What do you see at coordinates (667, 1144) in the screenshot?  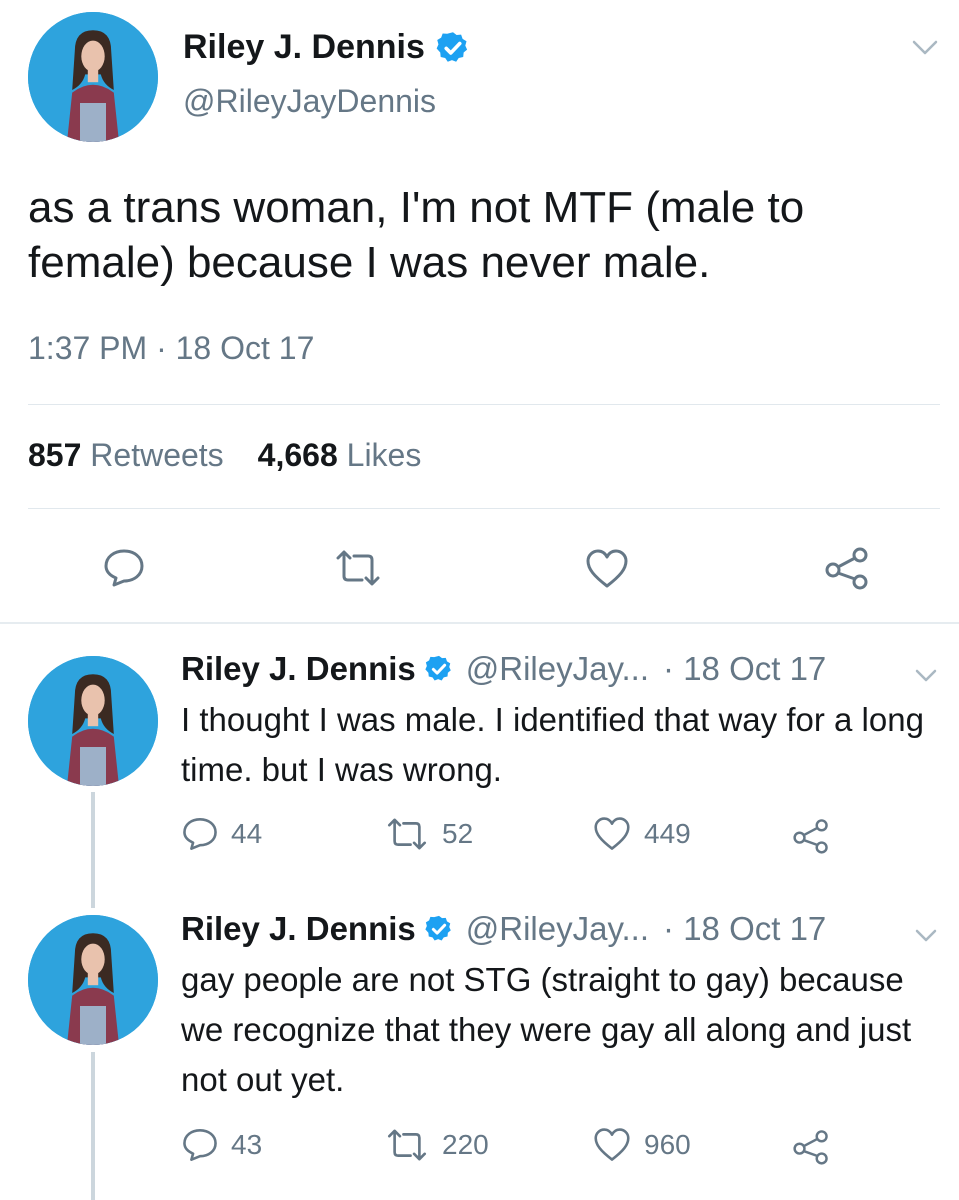 I see `like-count: 960` at bounding box center [667, 1144].